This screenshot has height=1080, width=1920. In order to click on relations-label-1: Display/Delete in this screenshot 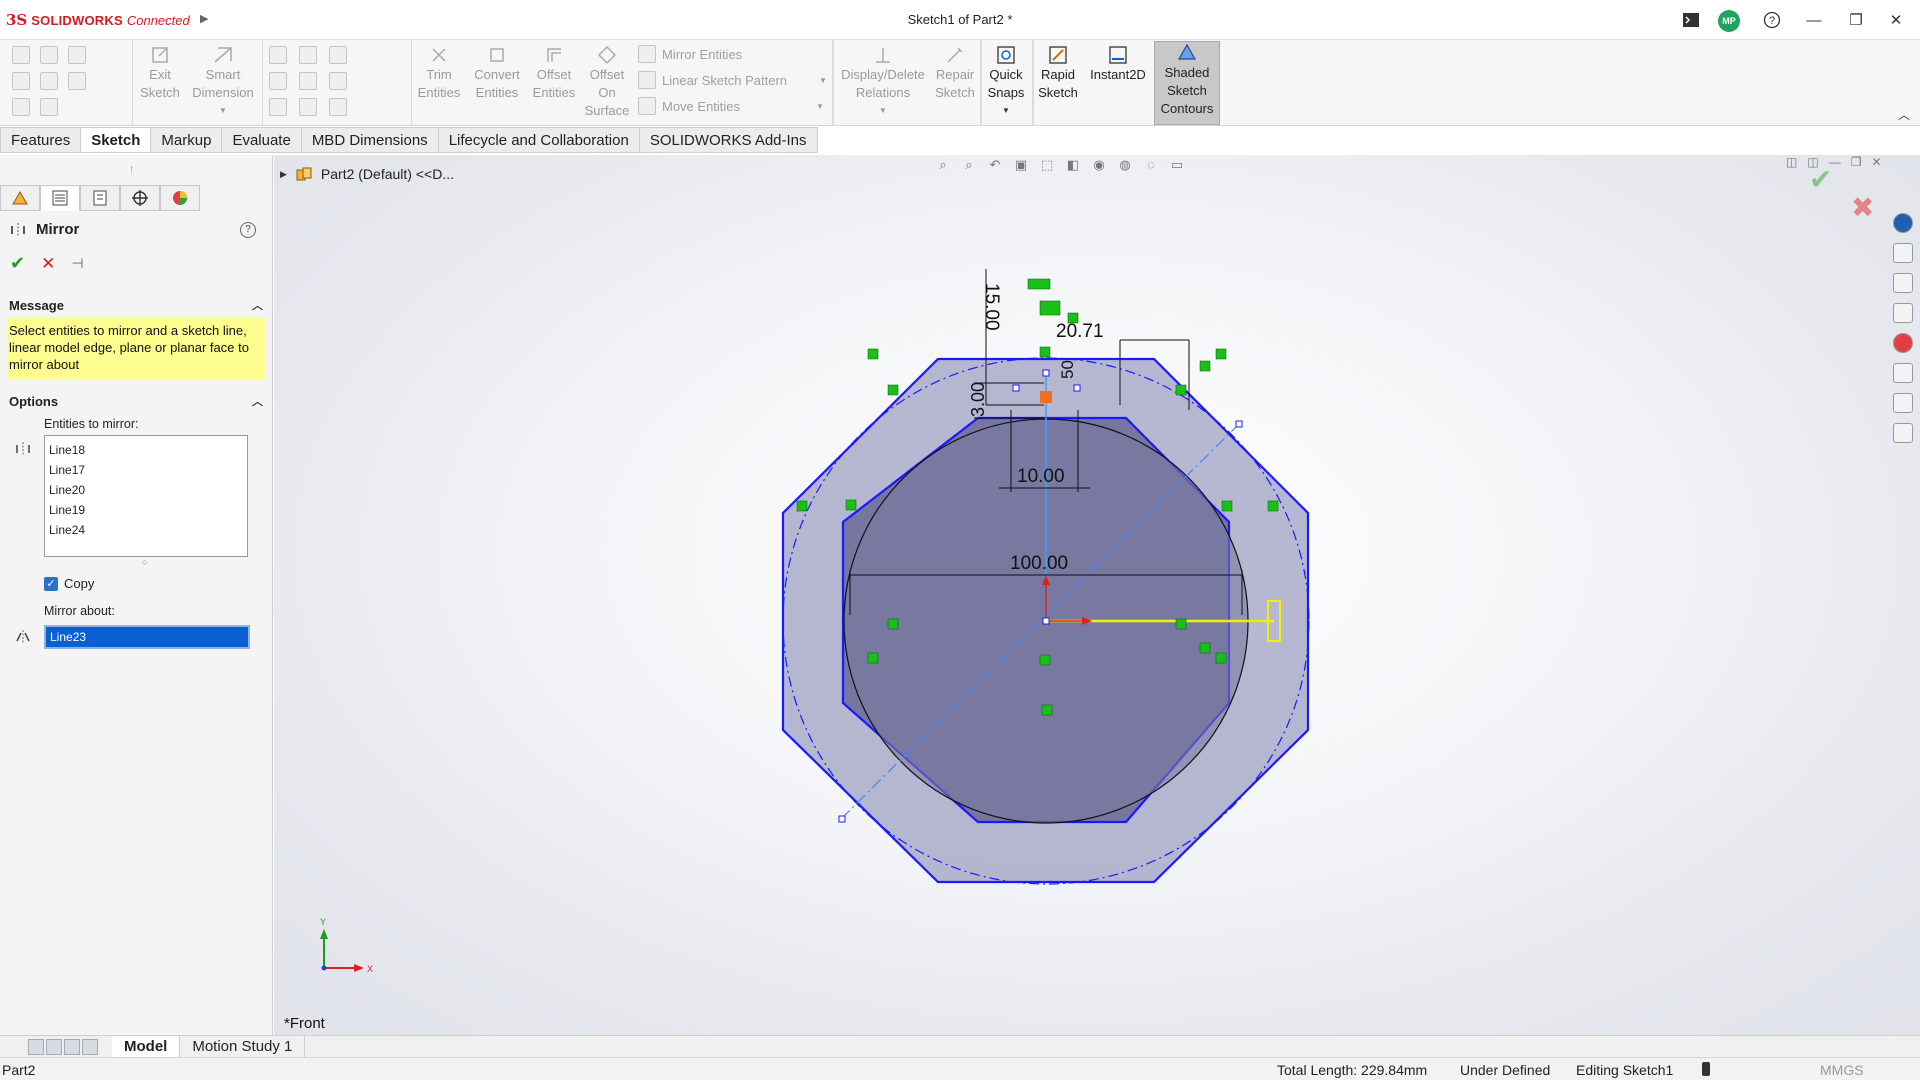, I will do `click(883, 74)`.